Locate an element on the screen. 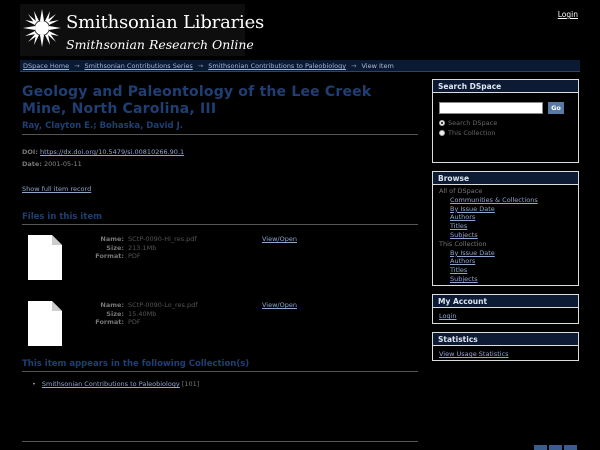  file-size: 213.1Mb is located at coordinates (142, 247).